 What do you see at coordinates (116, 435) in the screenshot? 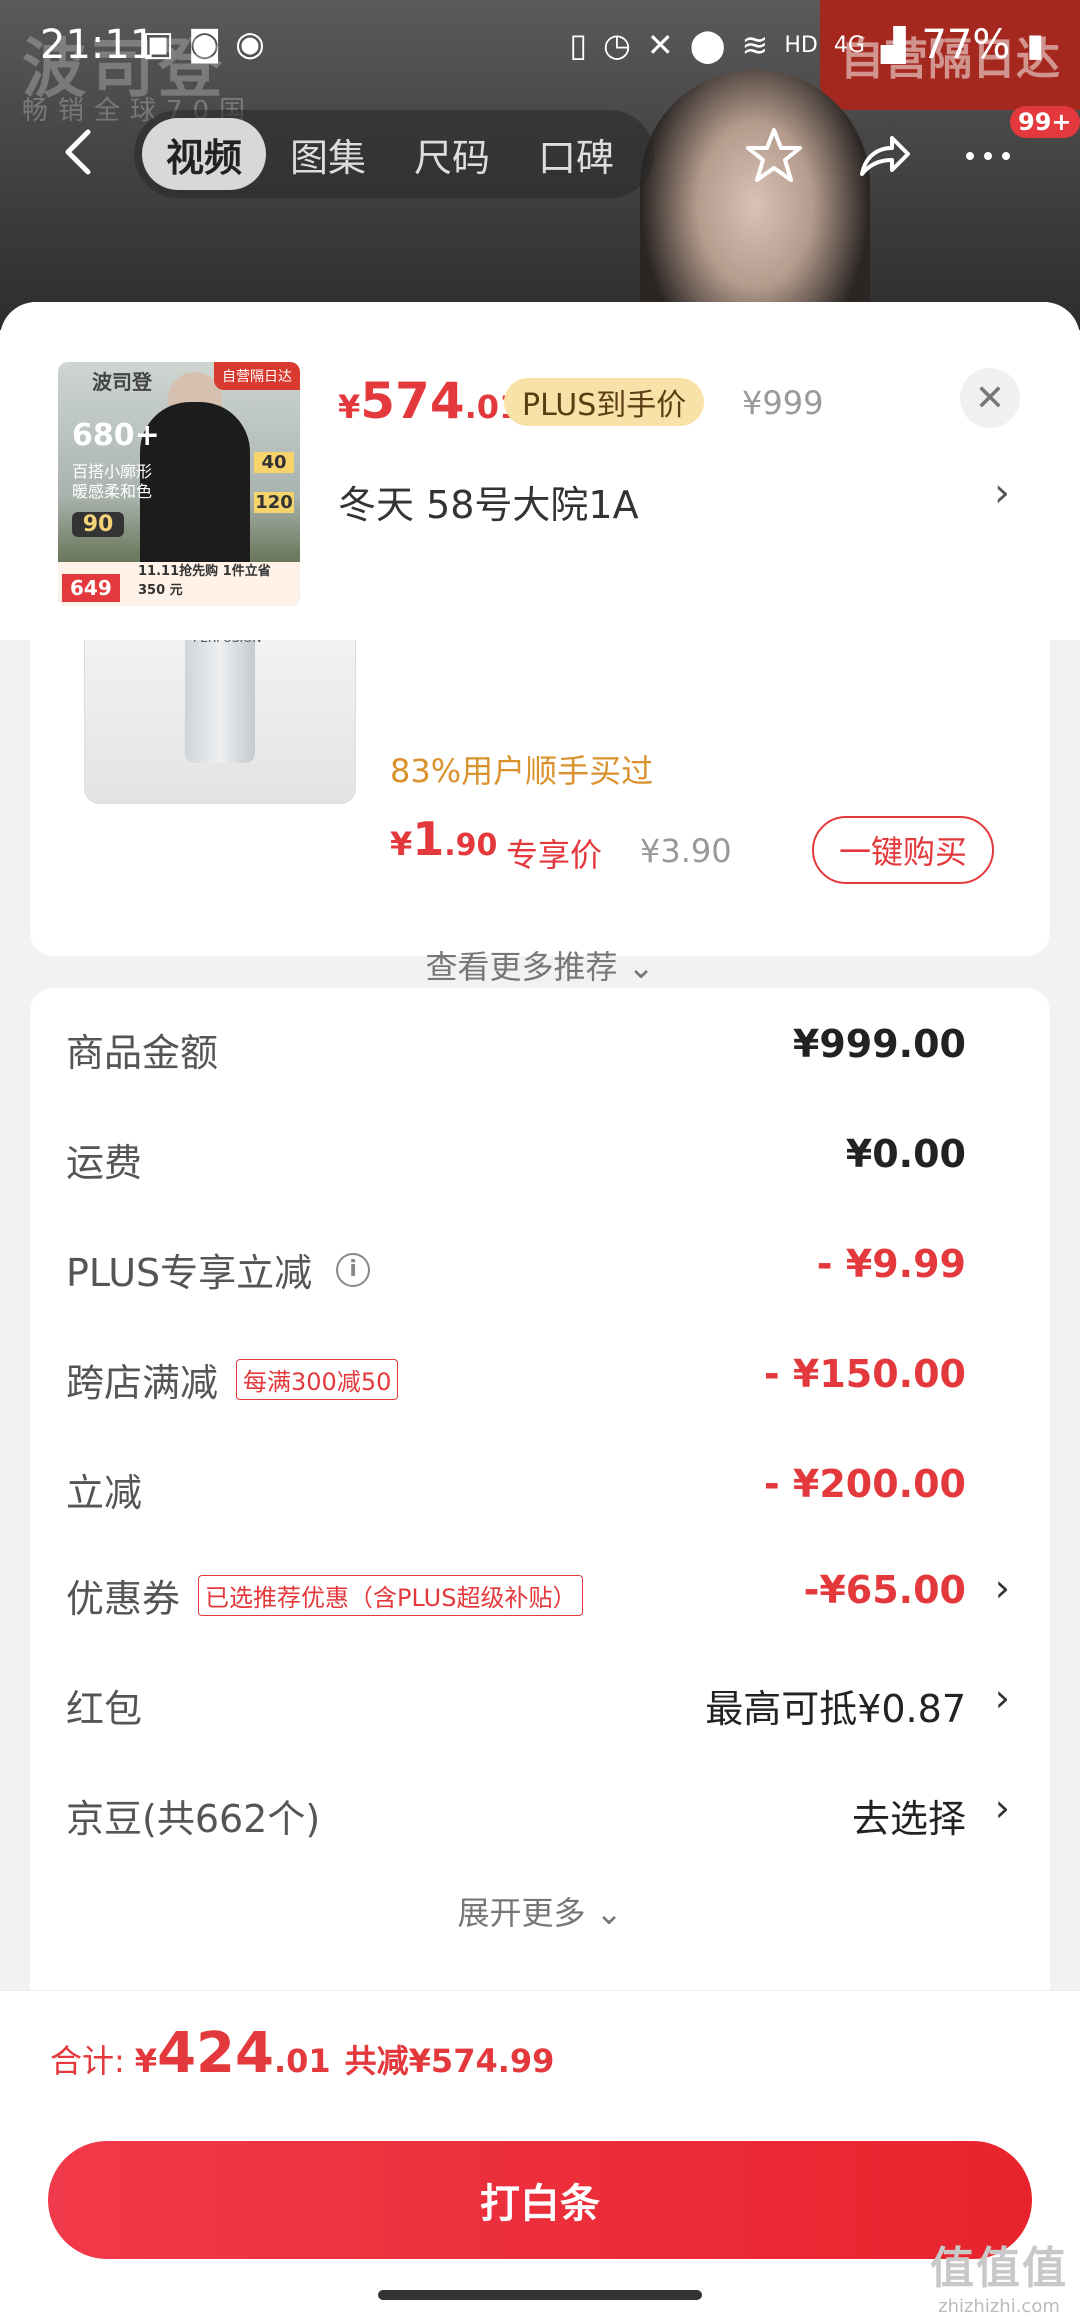
I see `thumb-big-number: 680+` at bounding box center [116, 435].